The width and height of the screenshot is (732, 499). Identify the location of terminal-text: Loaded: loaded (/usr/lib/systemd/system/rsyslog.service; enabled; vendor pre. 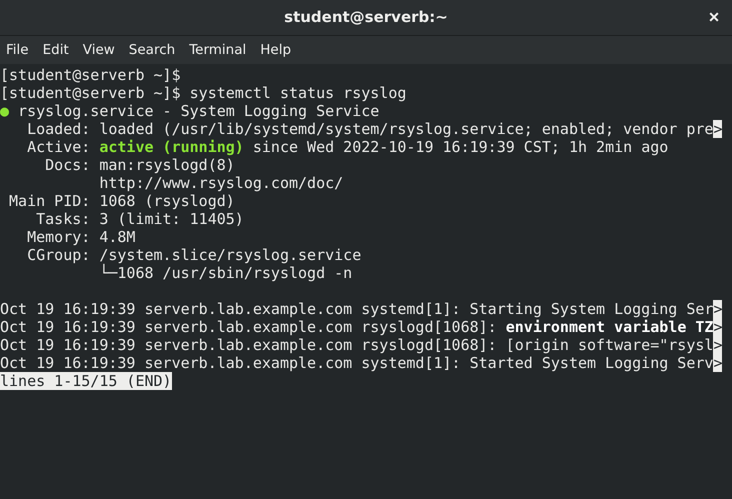
(370, 129).